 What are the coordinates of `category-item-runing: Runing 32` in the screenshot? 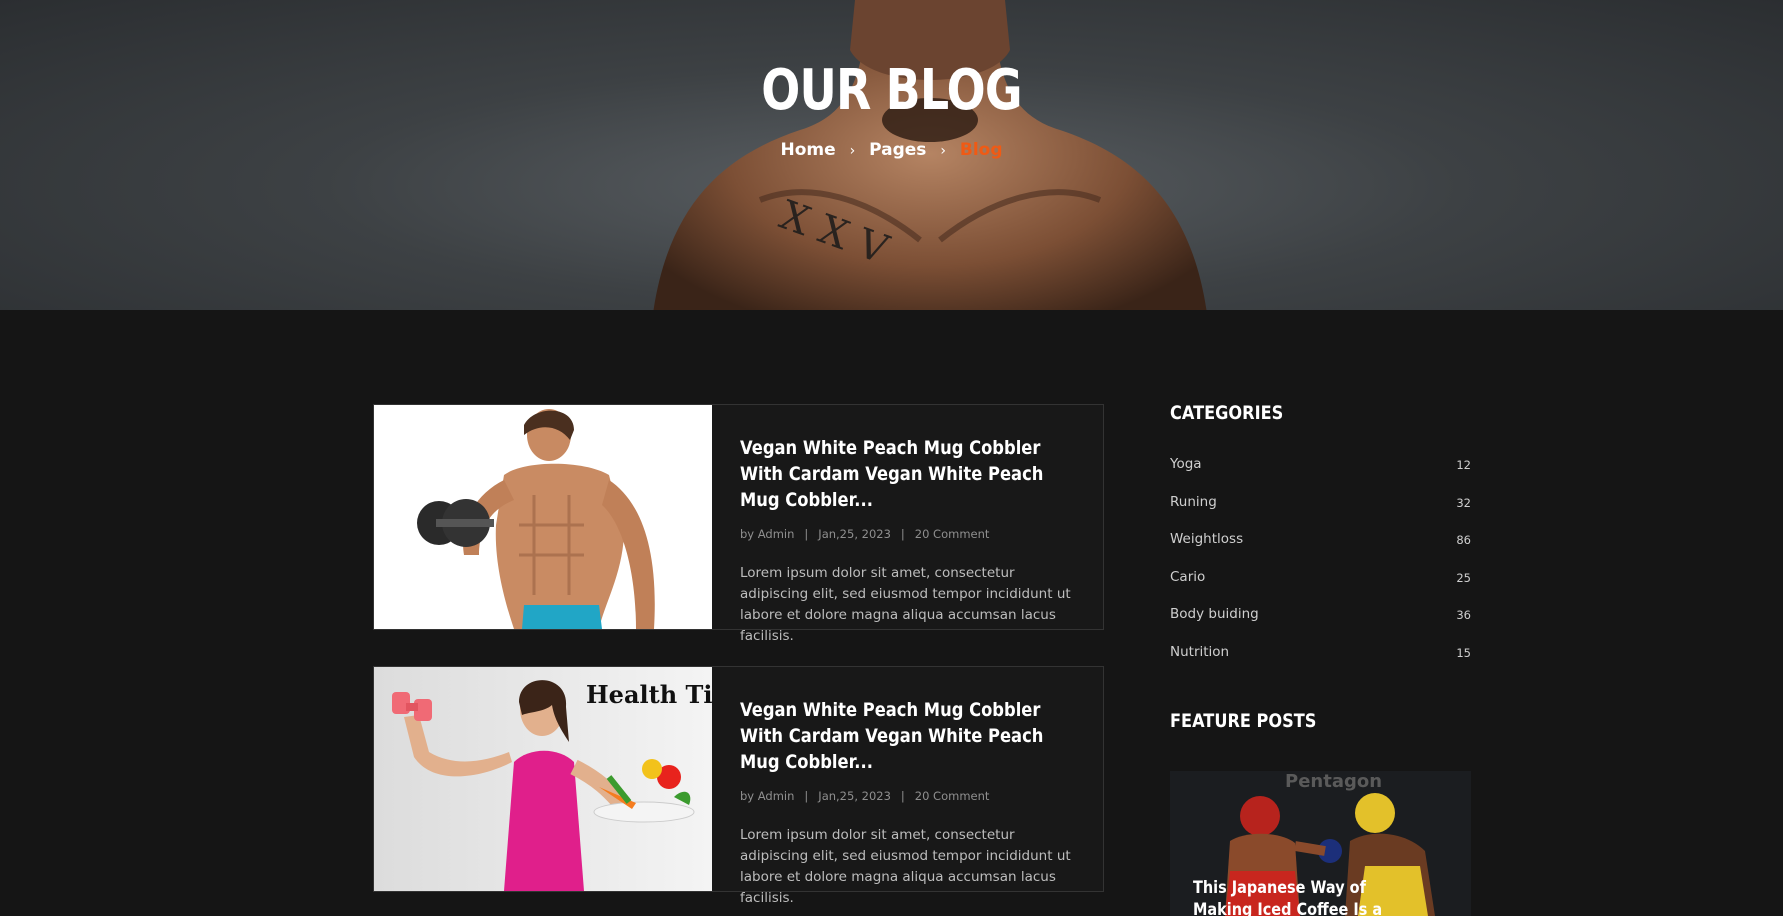 It's located at (1320, 513).